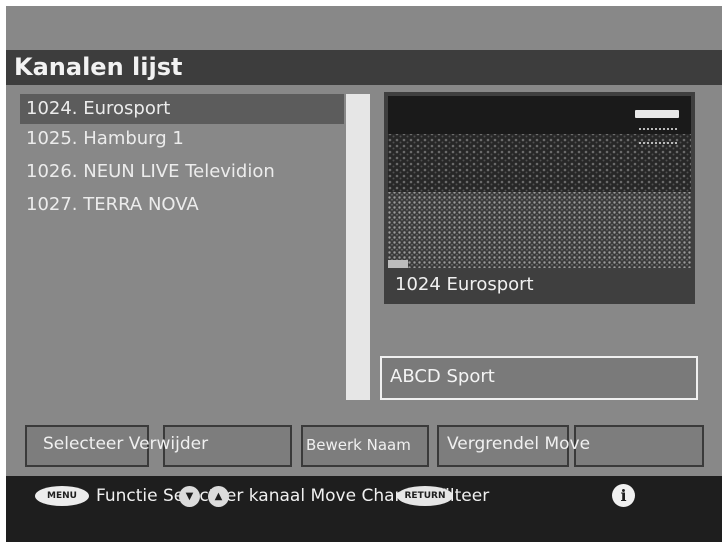  Describe the element at coordinates (218, 496) in the screenshot. I see `arrow-up-key-icon: ▲` at that location.